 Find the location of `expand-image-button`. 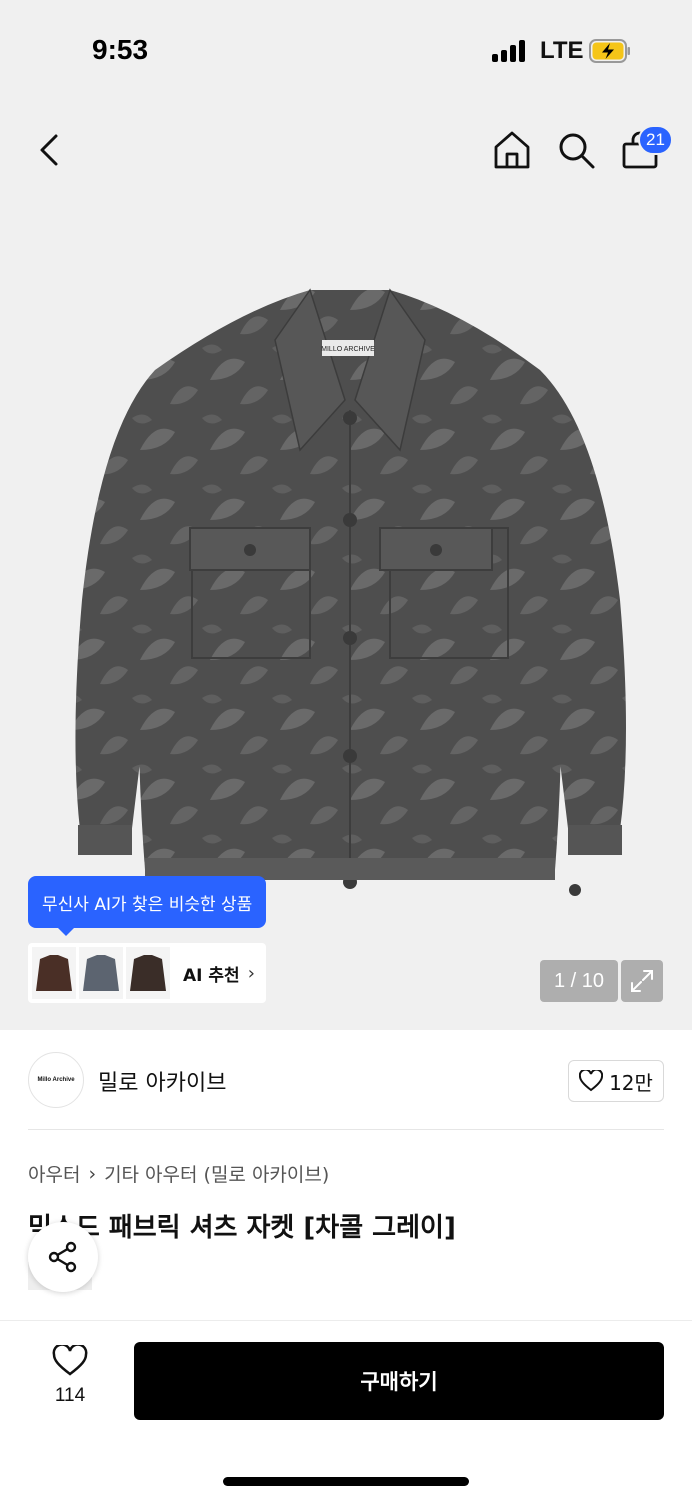

expand-image-button is located at coordinates (642, 981).